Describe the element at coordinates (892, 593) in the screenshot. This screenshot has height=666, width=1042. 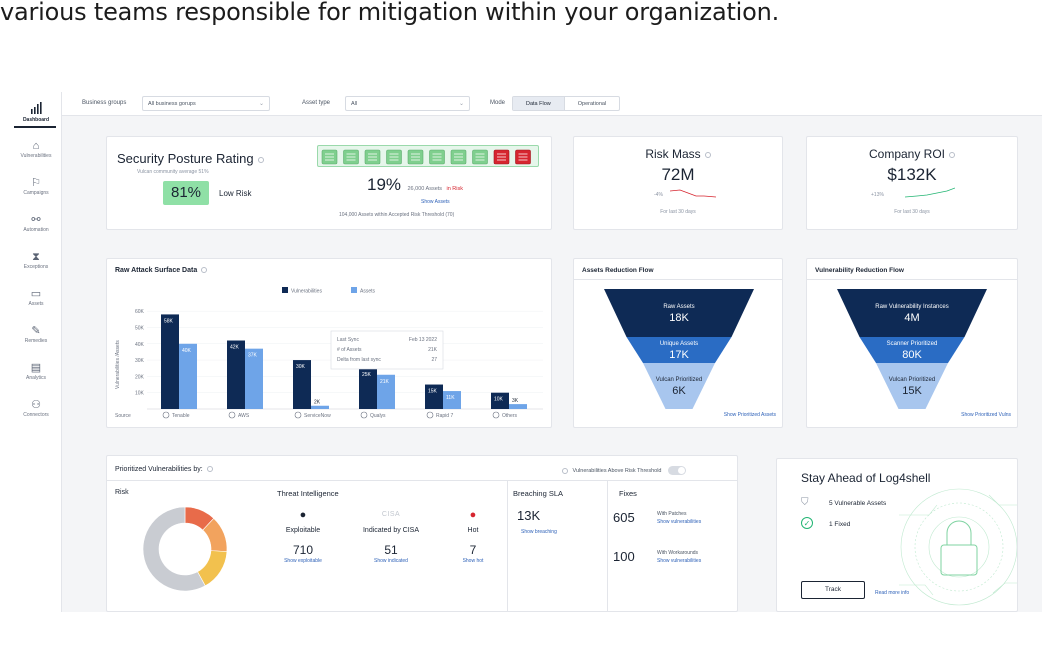
I see `read-more-link: Read more info` at that location.